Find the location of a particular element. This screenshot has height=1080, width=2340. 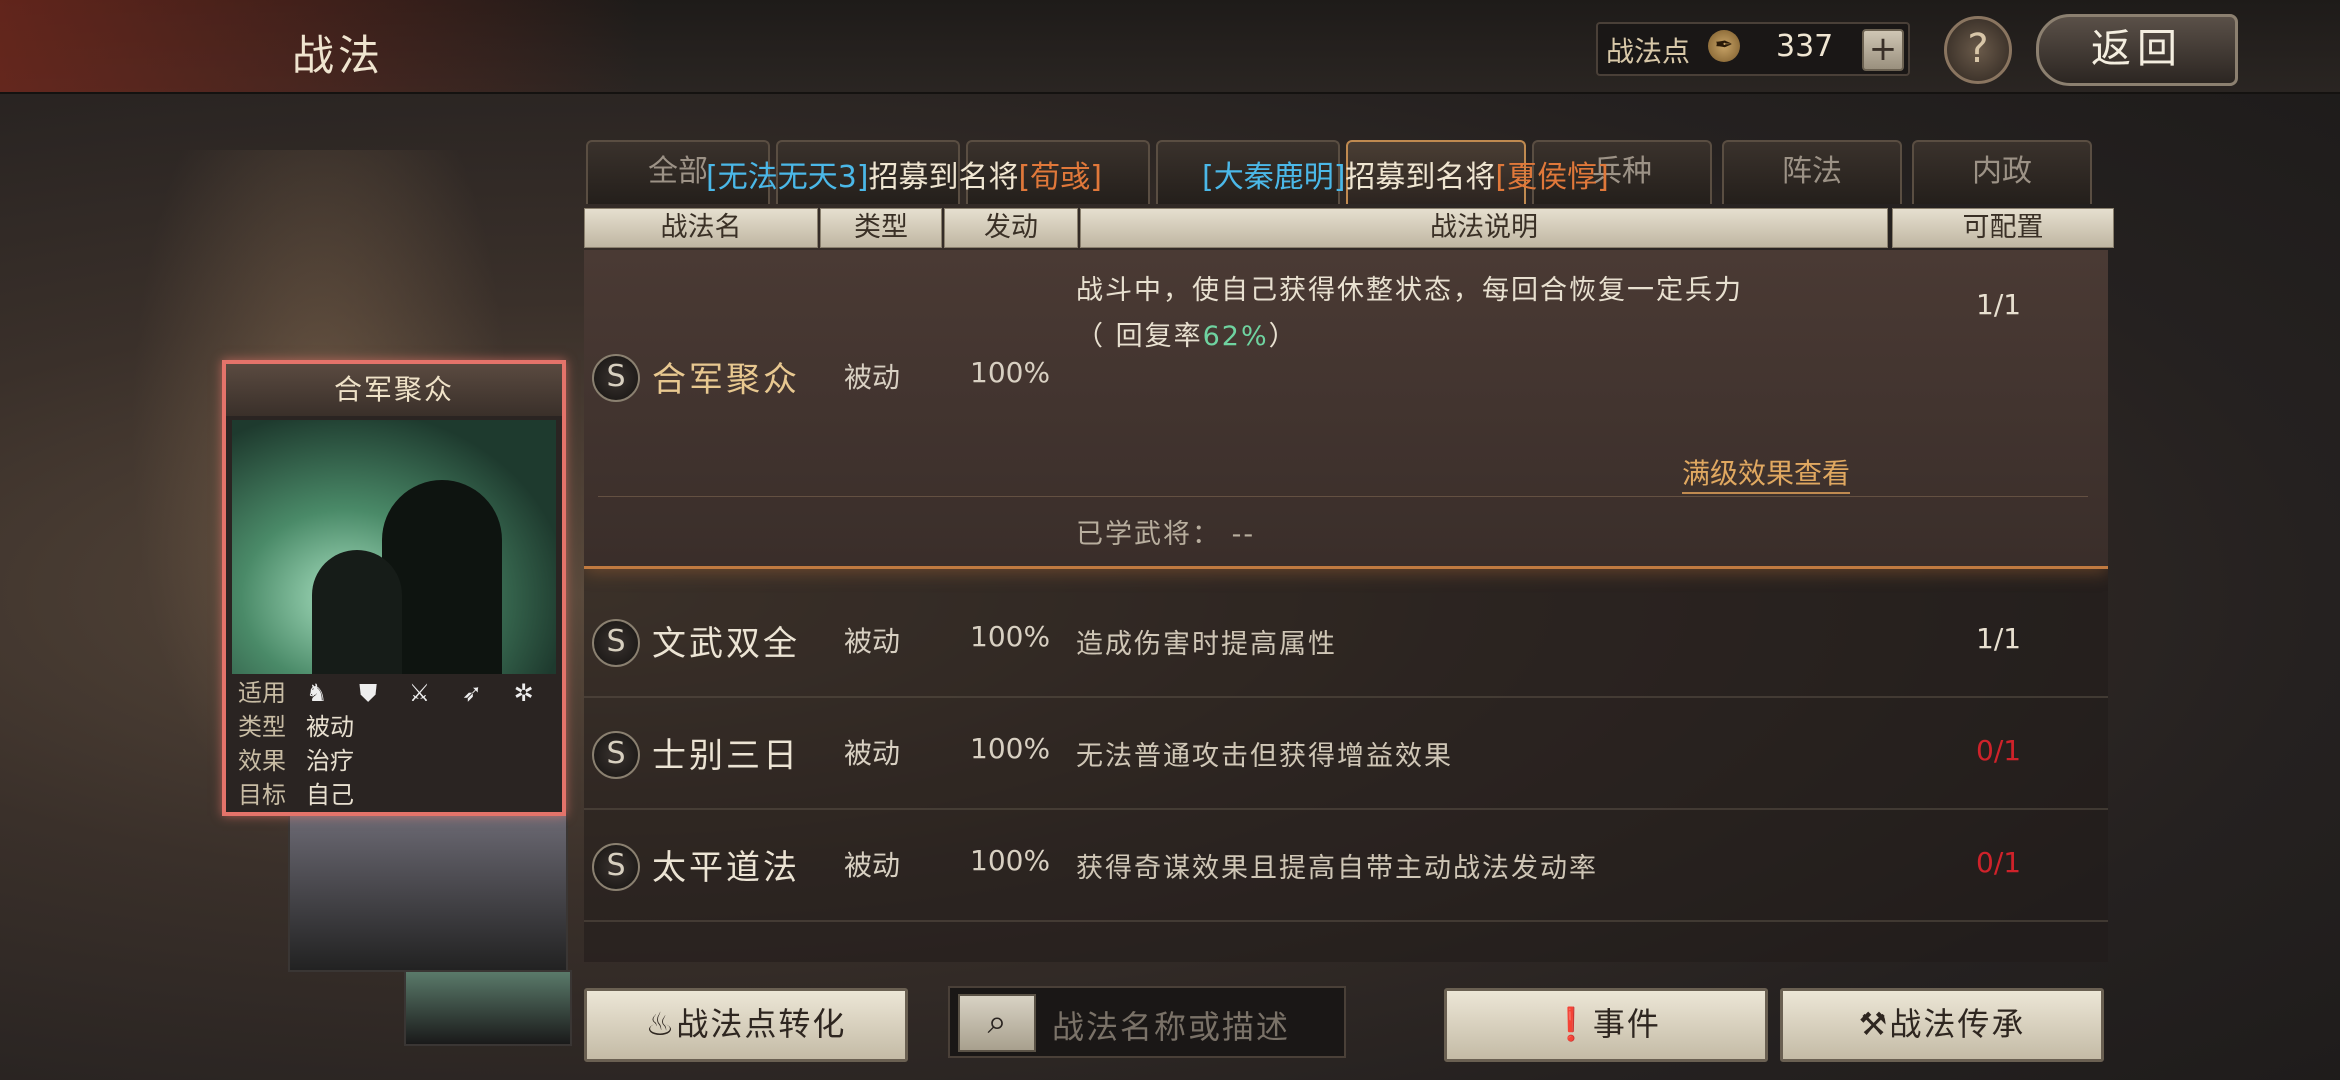

skill-row: S 士别三日 被动 100% 无法普通攻击但获得增益效果 0/1 is located at coordinates (1346, 754).